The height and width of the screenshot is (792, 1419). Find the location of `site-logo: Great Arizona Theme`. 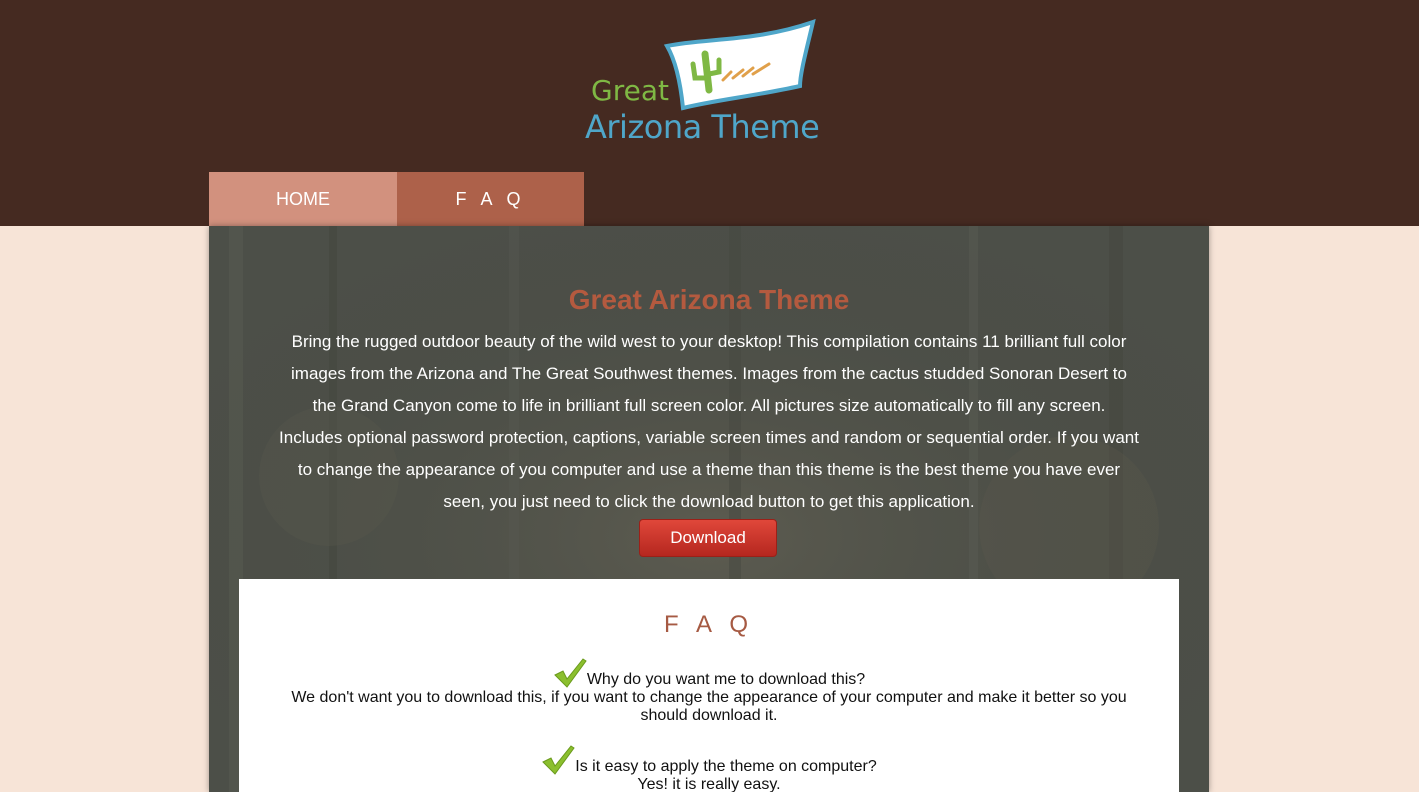

site-logo: Great Arizona Theme is located at coordinates (715, 83).